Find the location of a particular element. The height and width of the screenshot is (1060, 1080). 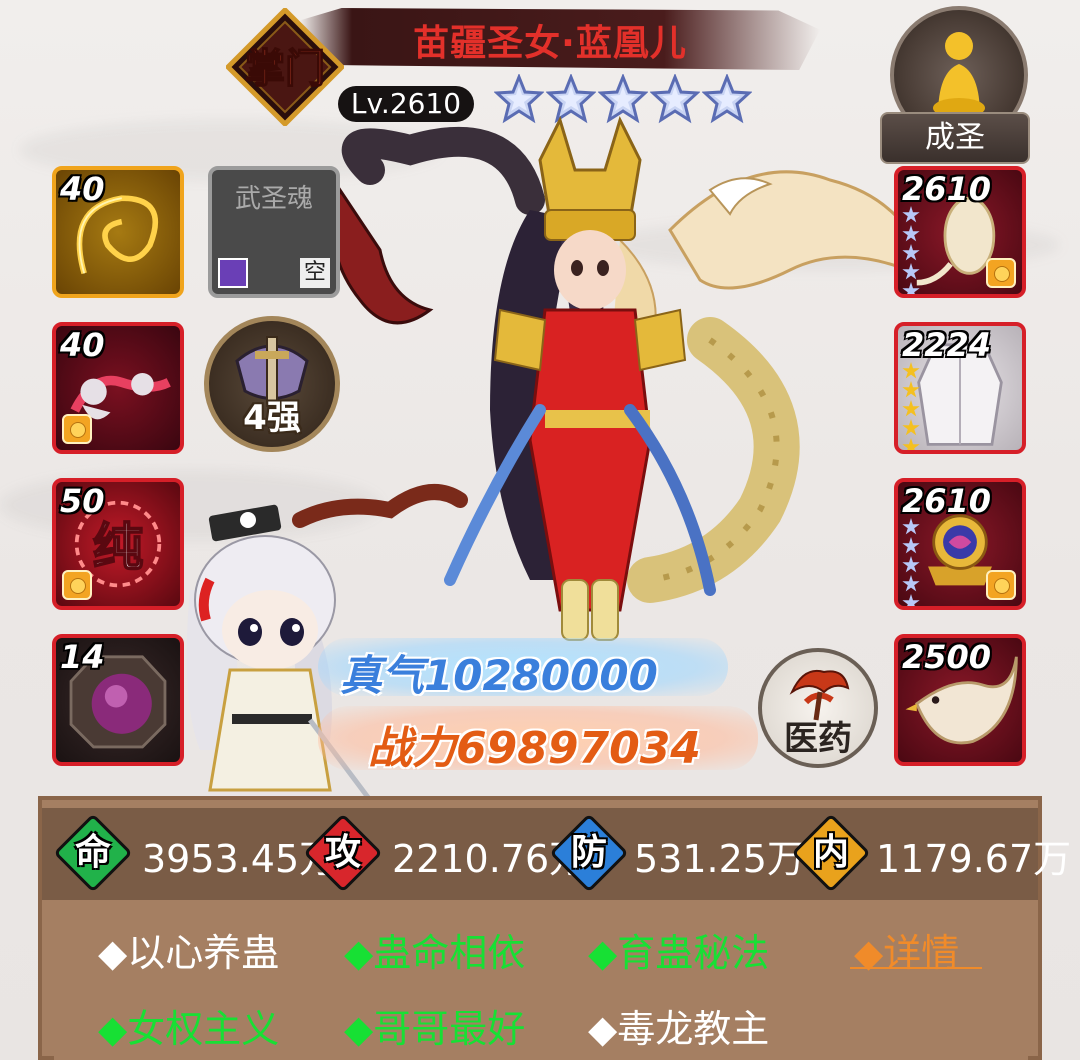

attribute-value: 1179.67万 is located at coordinates (974, 859).